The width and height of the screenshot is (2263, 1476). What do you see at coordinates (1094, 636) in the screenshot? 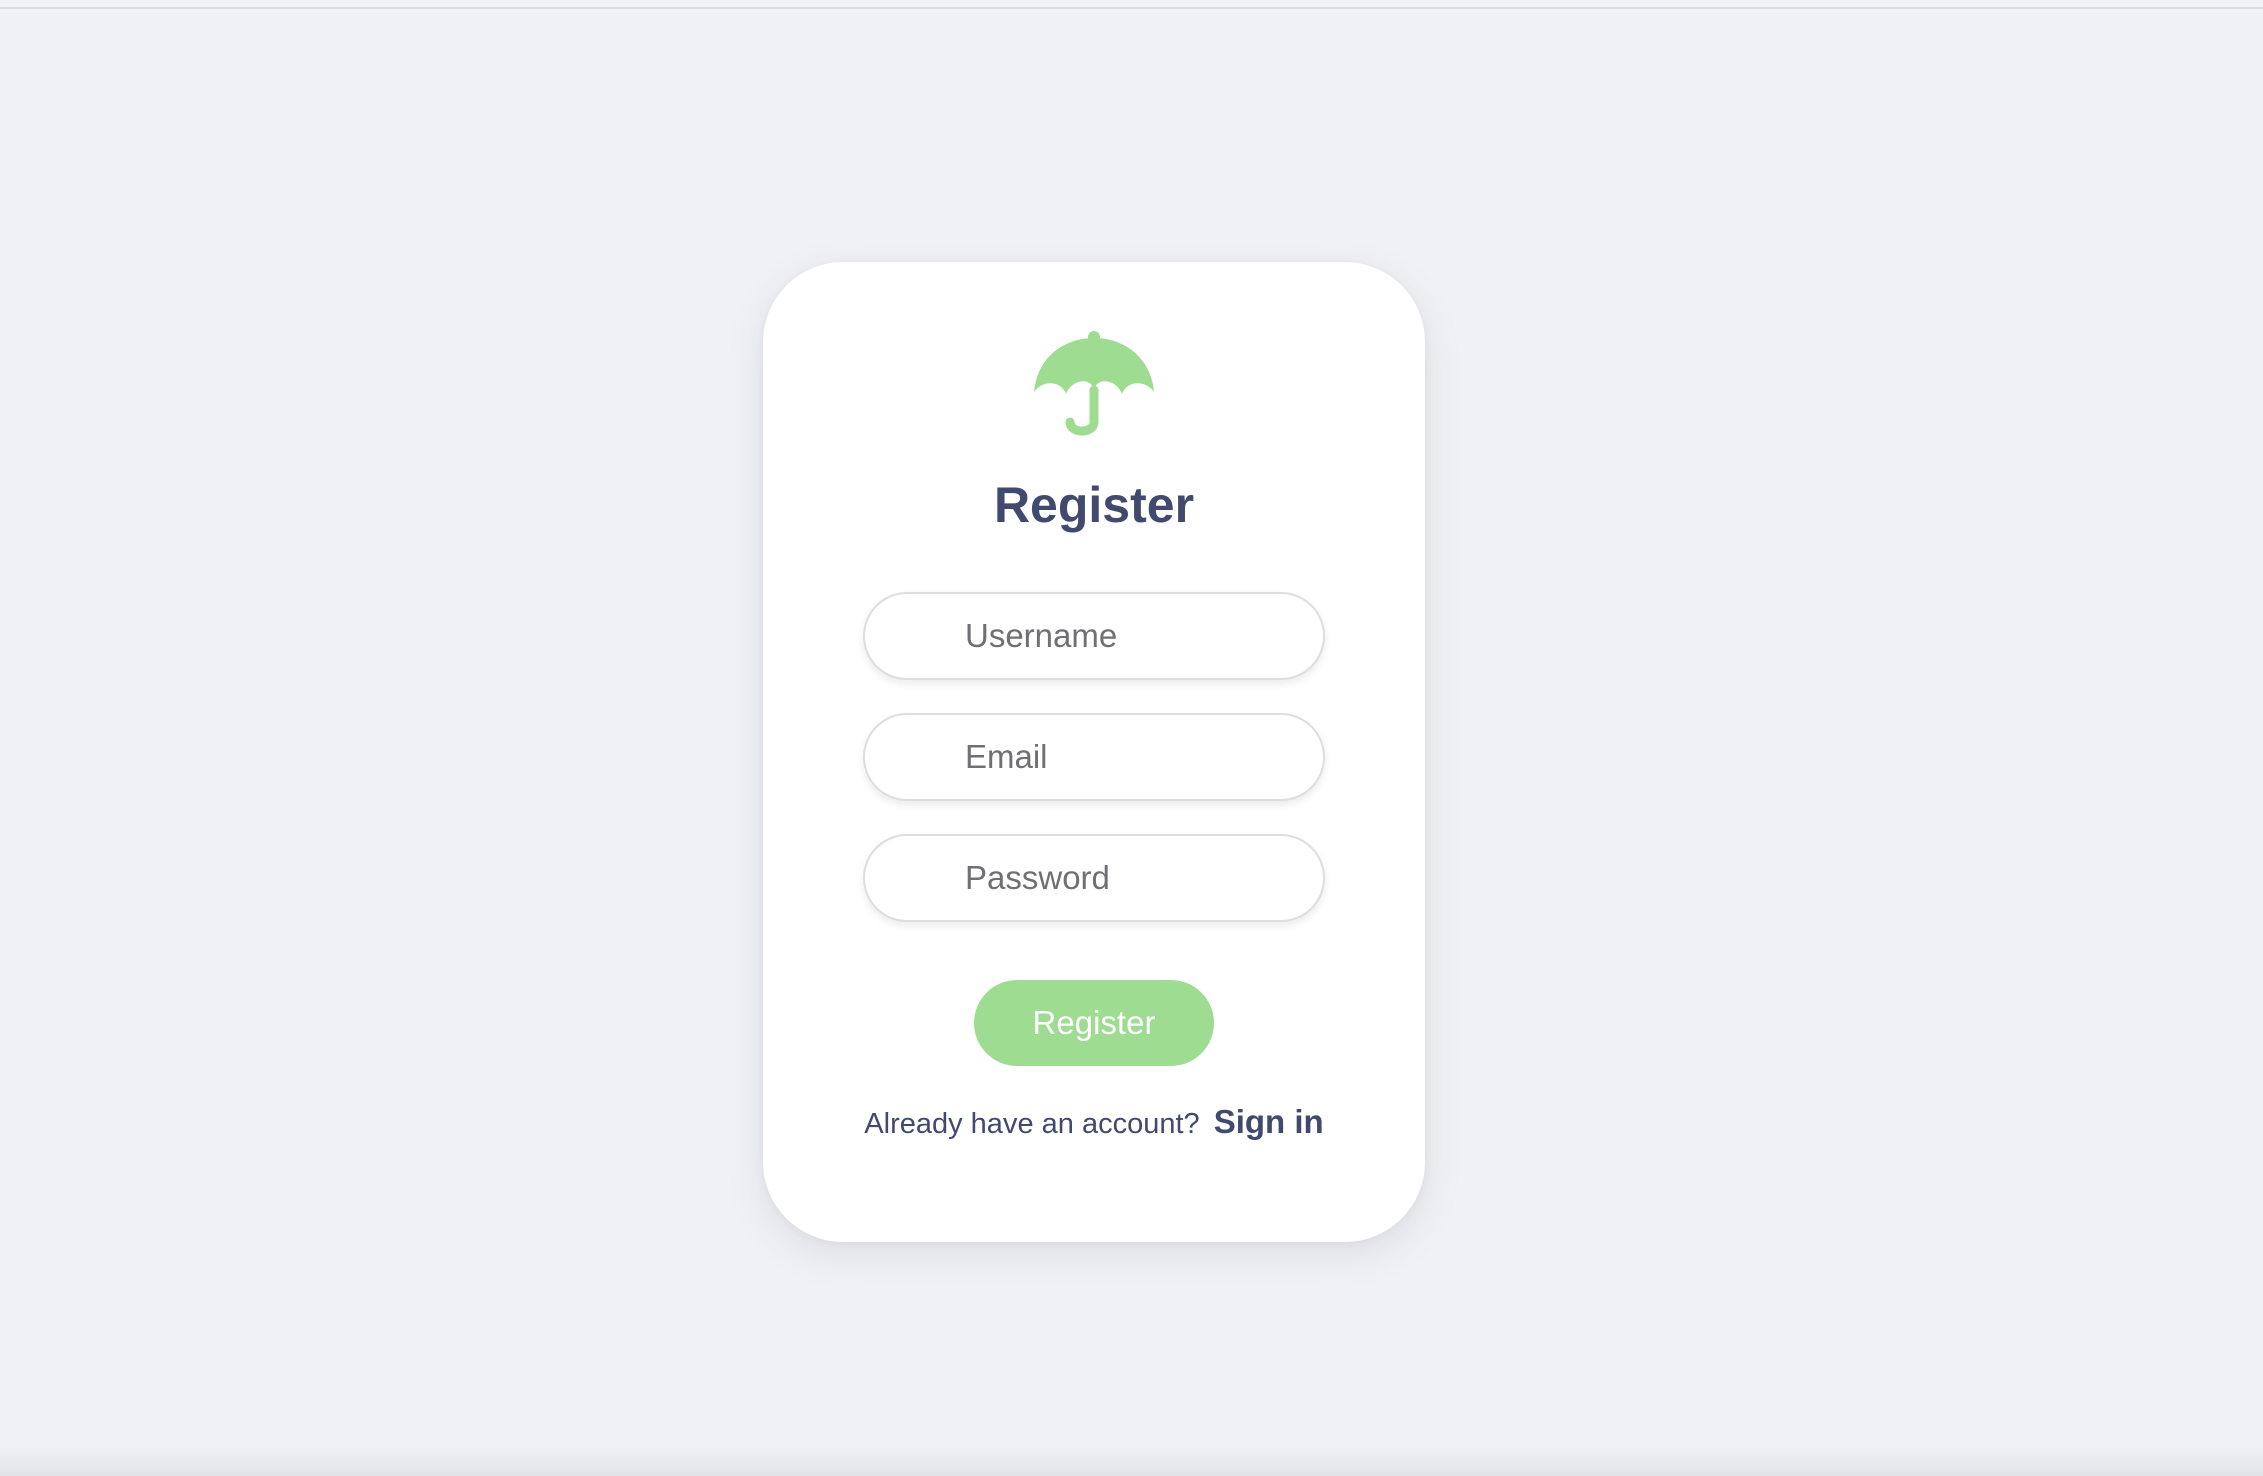
I see `username-input` at bounding box center [1094, 636].